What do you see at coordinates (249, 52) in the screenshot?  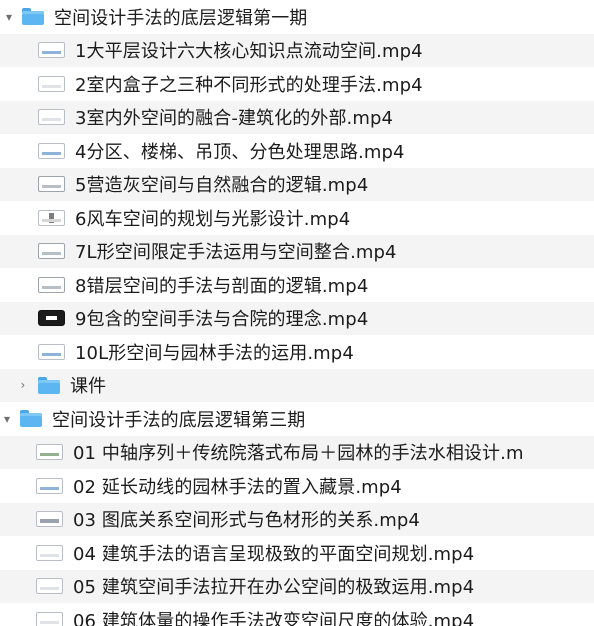 I see `file-name: 1大平层设计六大核心知识点流动空间.mp4` at bounding box center [249, 52].